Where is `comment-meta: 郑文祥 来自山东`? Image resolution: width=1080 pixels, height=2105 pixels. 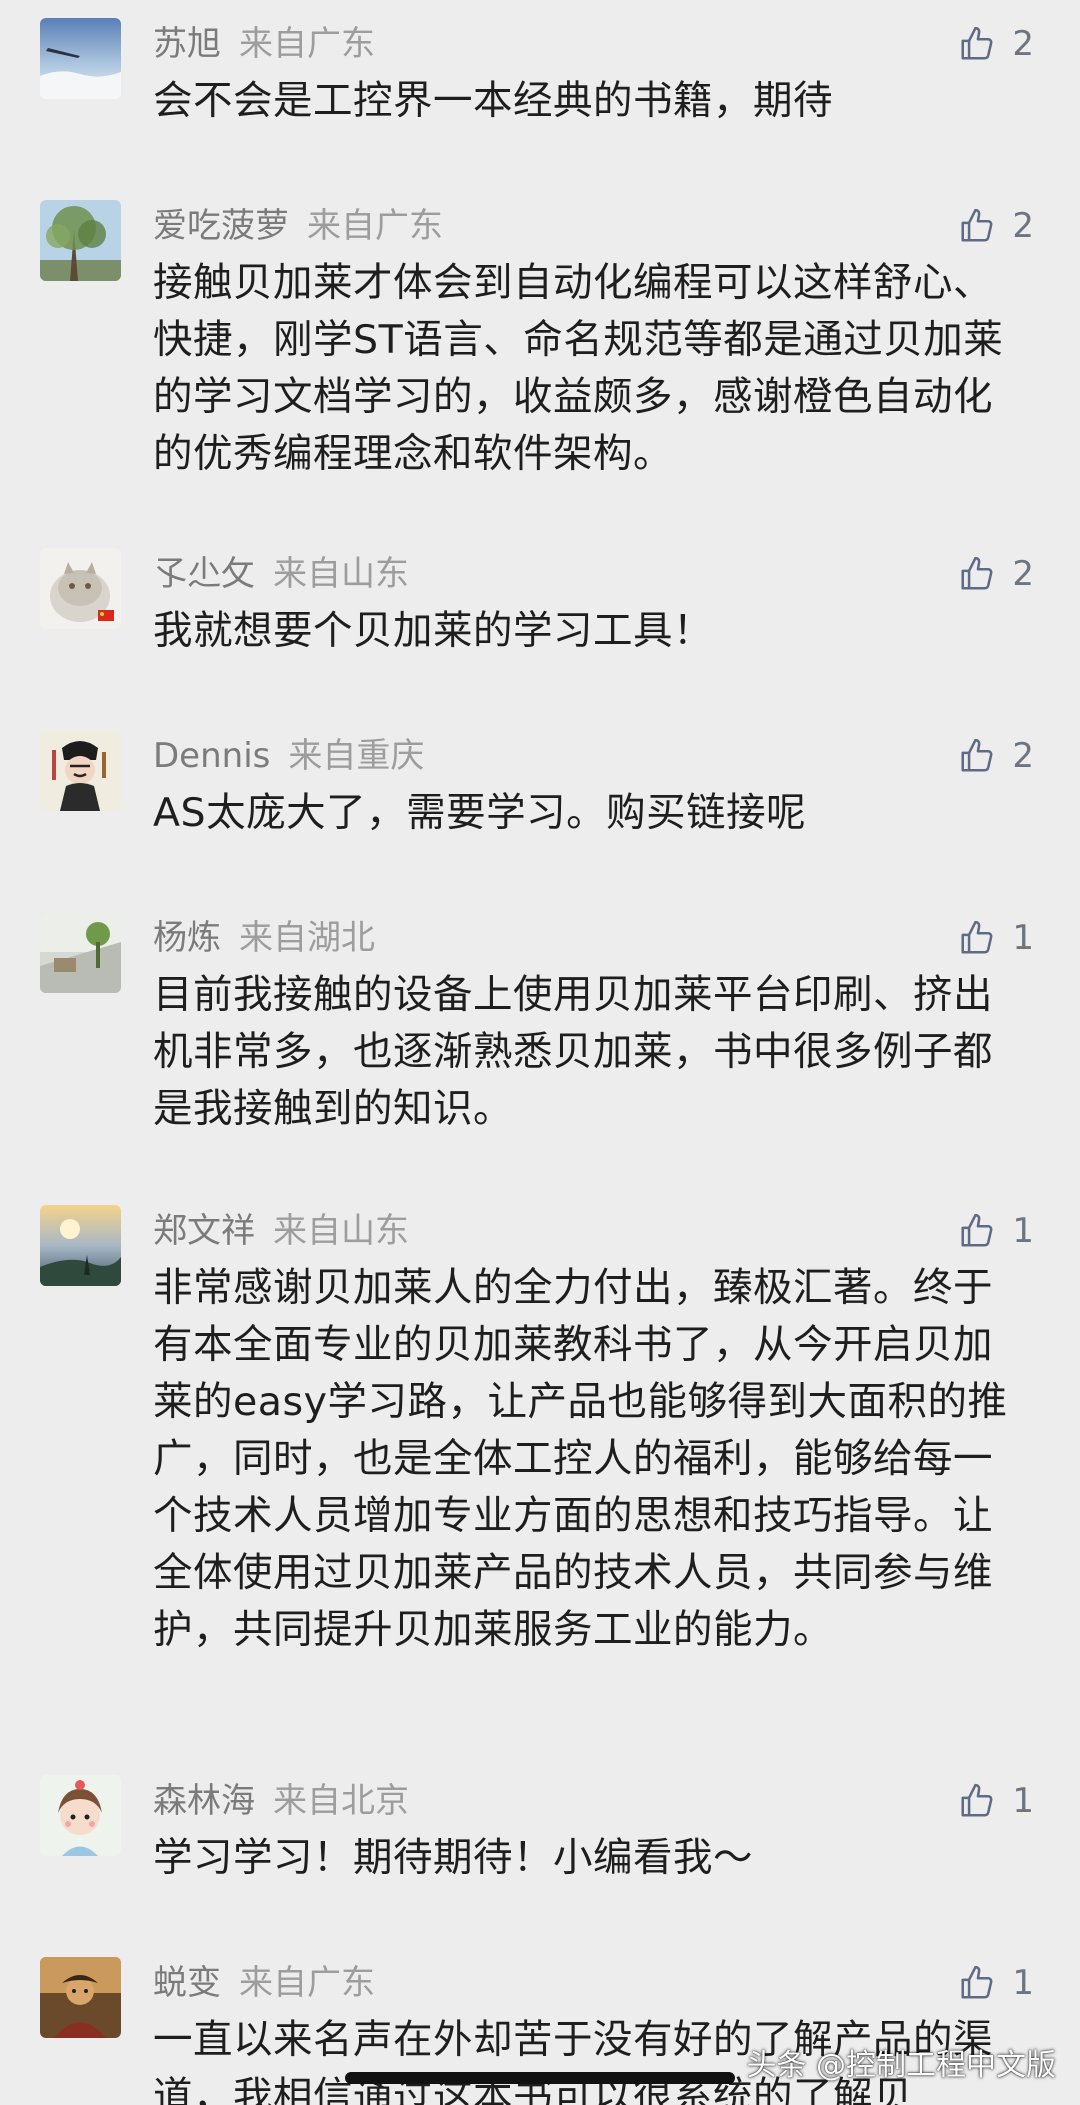 comment-meta: 郑文祥 来自山东 is located at coordinates (281, 1231).